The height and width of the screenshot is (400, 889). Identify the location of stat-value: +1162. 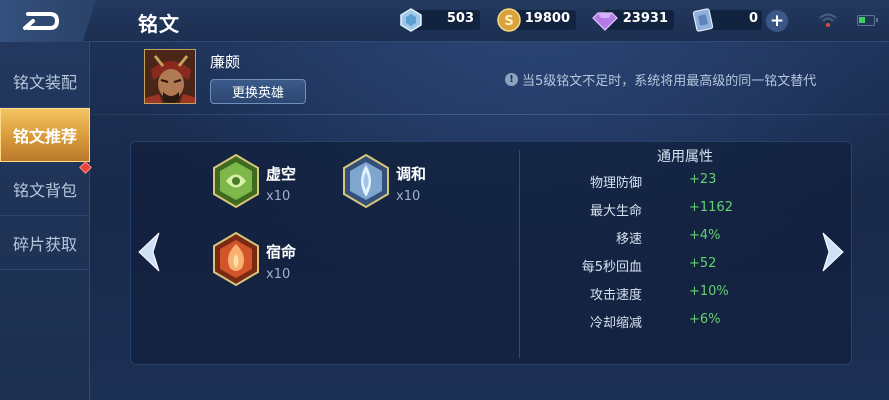
(711, 207).